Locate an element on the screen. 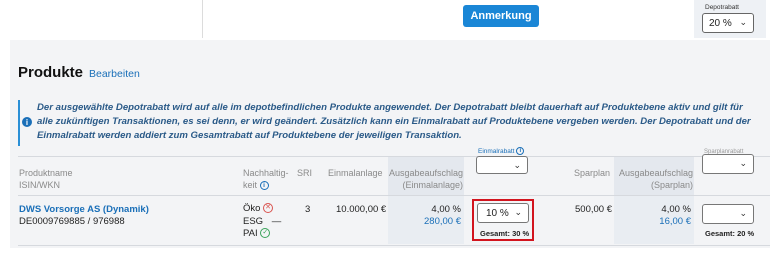  header-produktname: Produktname ISIN/WKN is located at coordinates (46, 179).